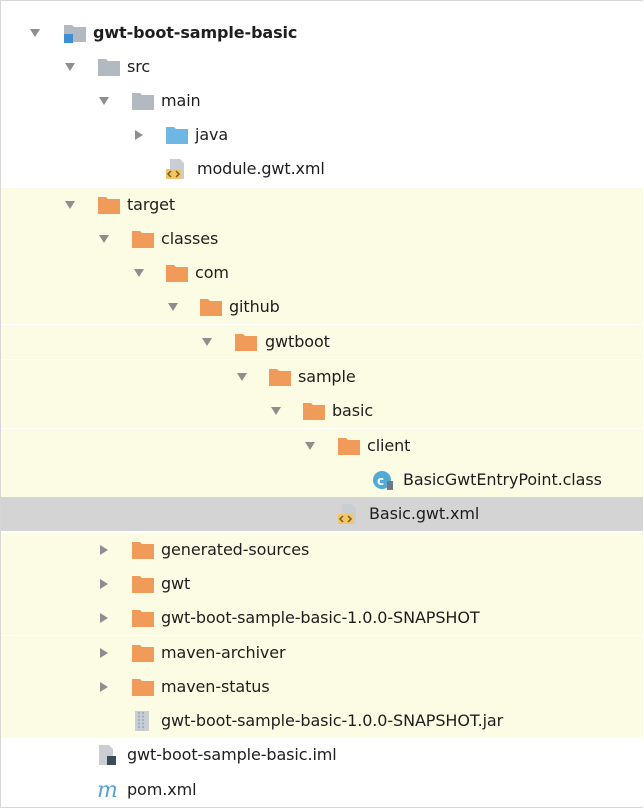  What do you see at coordinates (109, 755) in the screenshot?
I see `iml-file-icon` at bounding box center [109, 755].